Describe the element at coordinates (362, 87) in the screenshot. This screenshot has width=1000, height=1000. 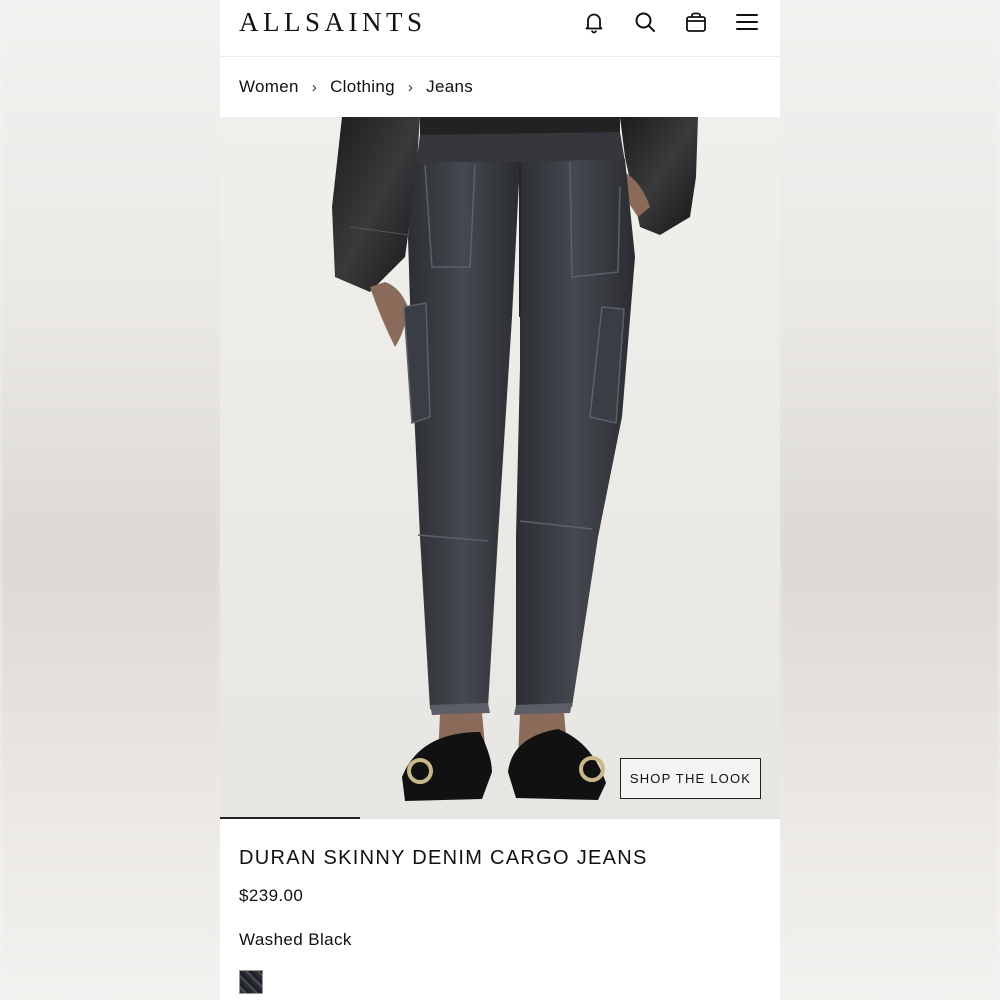
I see `breadcrumb-item-clothing: Clothing` at that location.